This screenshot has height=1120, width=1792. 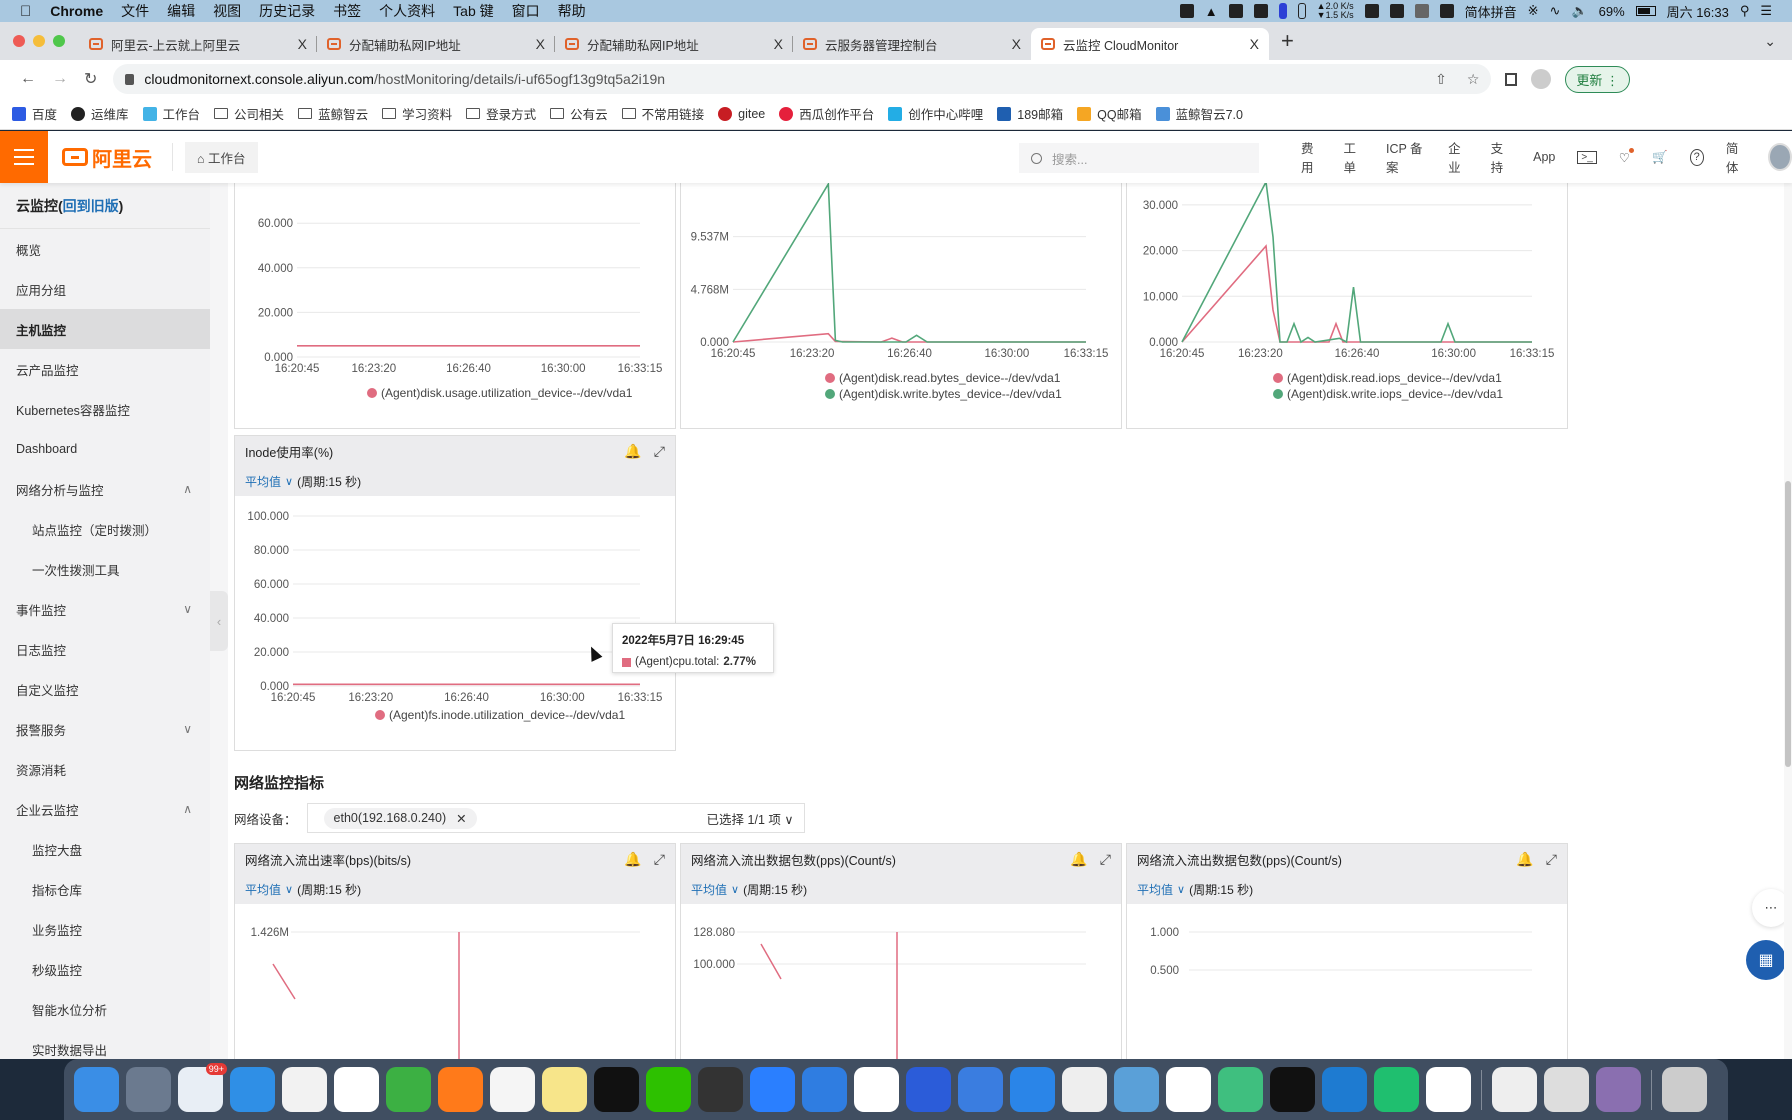 I want to click on sidebar-item: Dashboard, so click(x=105, y=449).